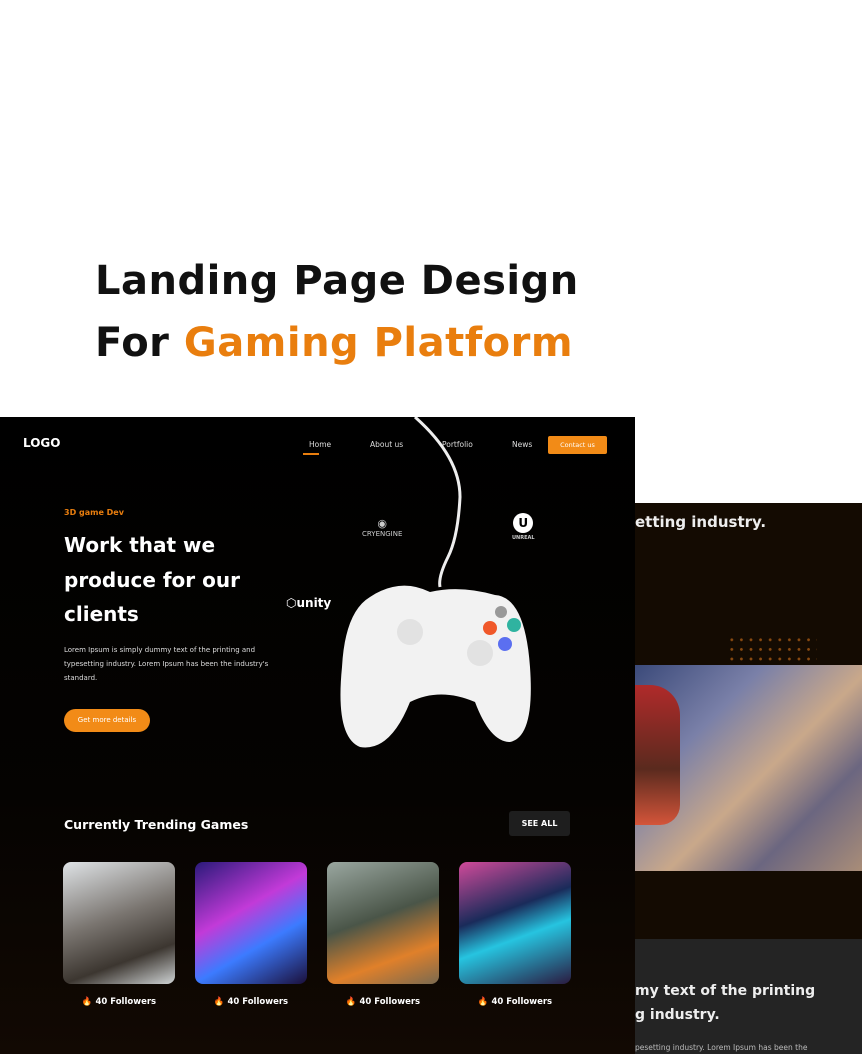 This screenshot has width=862, height=1054. Describe the element at coordinates (156, 824) in the screenshot. I see `trending-title: Currently Trending Games` at that location.